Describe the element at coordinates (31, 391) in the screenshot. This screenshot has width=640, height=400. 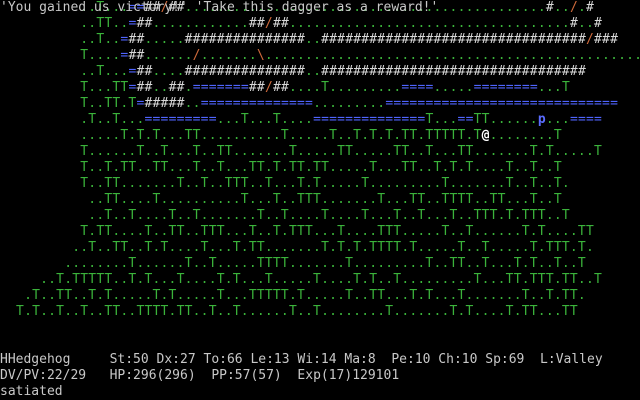
I see `status-line-condition: satiated` at that location.